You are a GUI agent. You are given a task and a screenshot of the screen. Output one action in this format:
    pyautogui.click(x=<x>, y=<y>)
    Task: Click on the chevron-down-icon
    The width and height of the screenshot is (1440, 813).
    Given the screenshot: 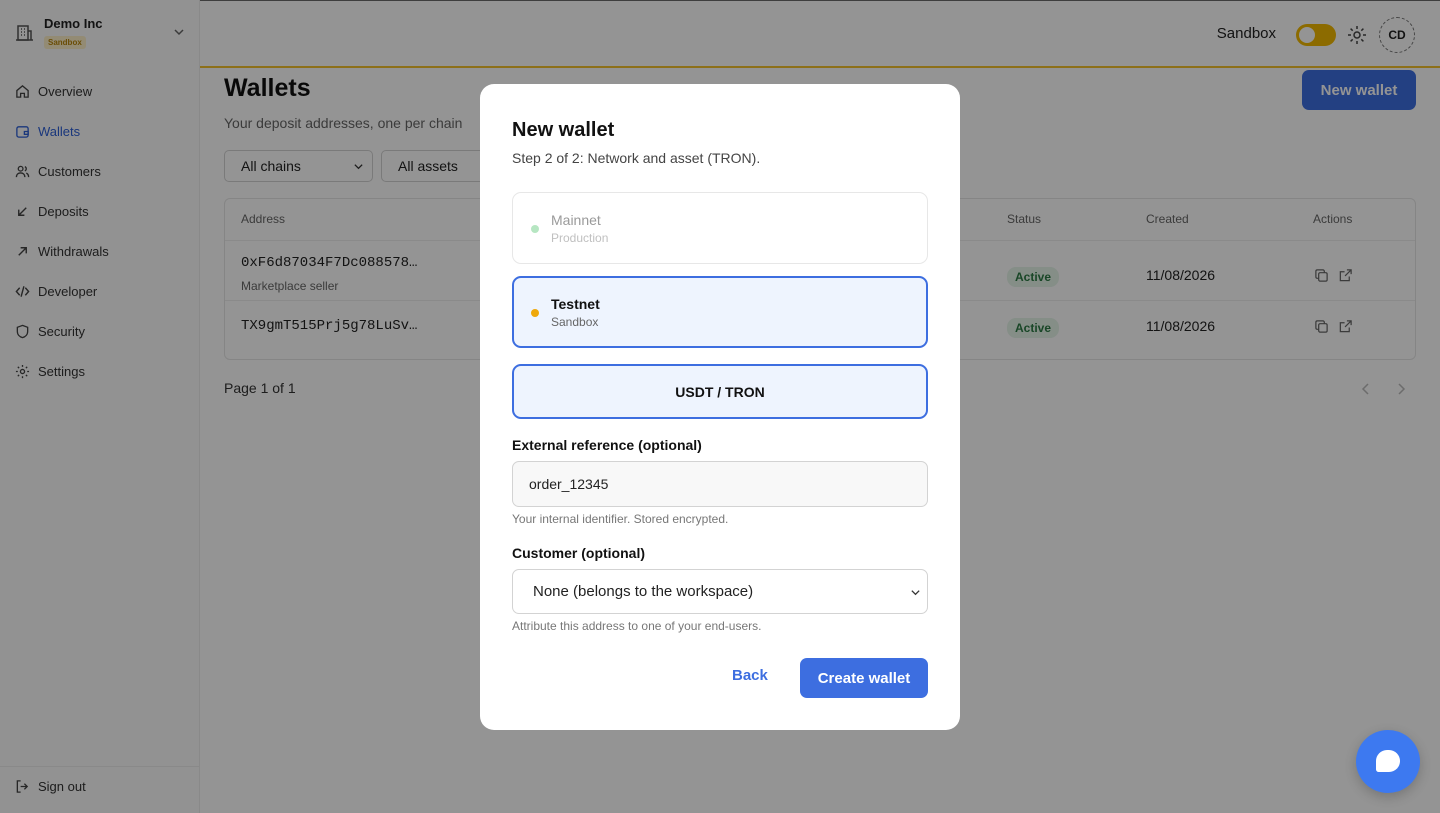 What is the action you would take?
    pyautogui.click(x=915, y=593)
    